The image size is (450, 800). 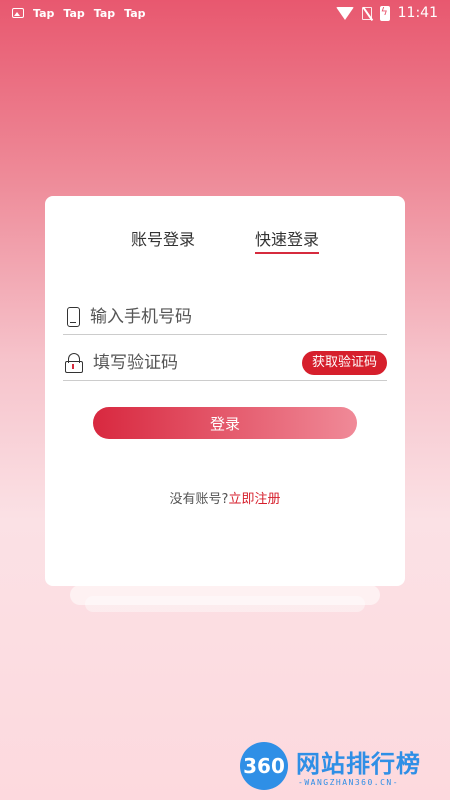 I want to click on phone-field, so click(x=225, y=317).